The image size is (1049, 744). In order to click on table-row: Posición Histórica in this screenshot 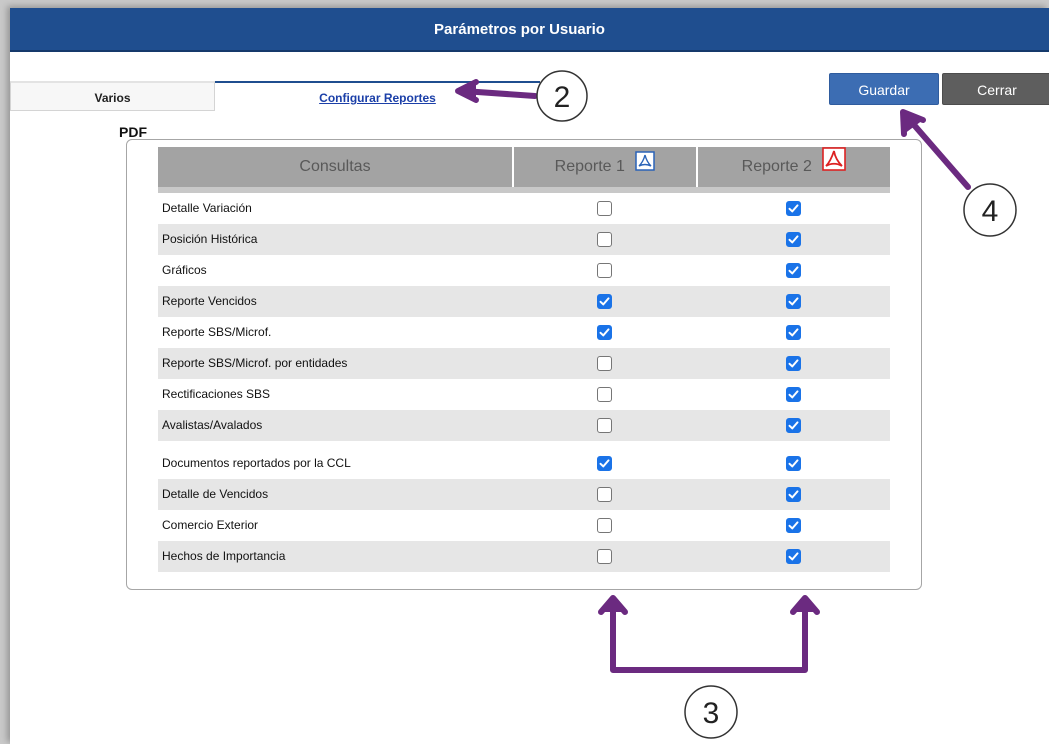, I will do `click(524, 239)`.